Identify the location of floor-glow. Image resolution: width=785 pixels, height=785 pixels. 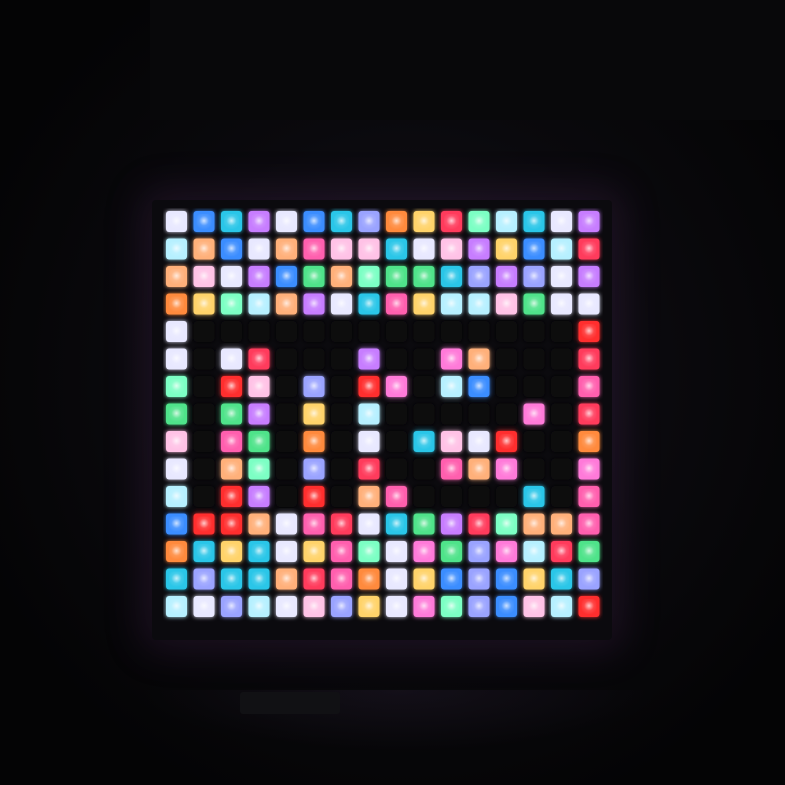
(400, 720).